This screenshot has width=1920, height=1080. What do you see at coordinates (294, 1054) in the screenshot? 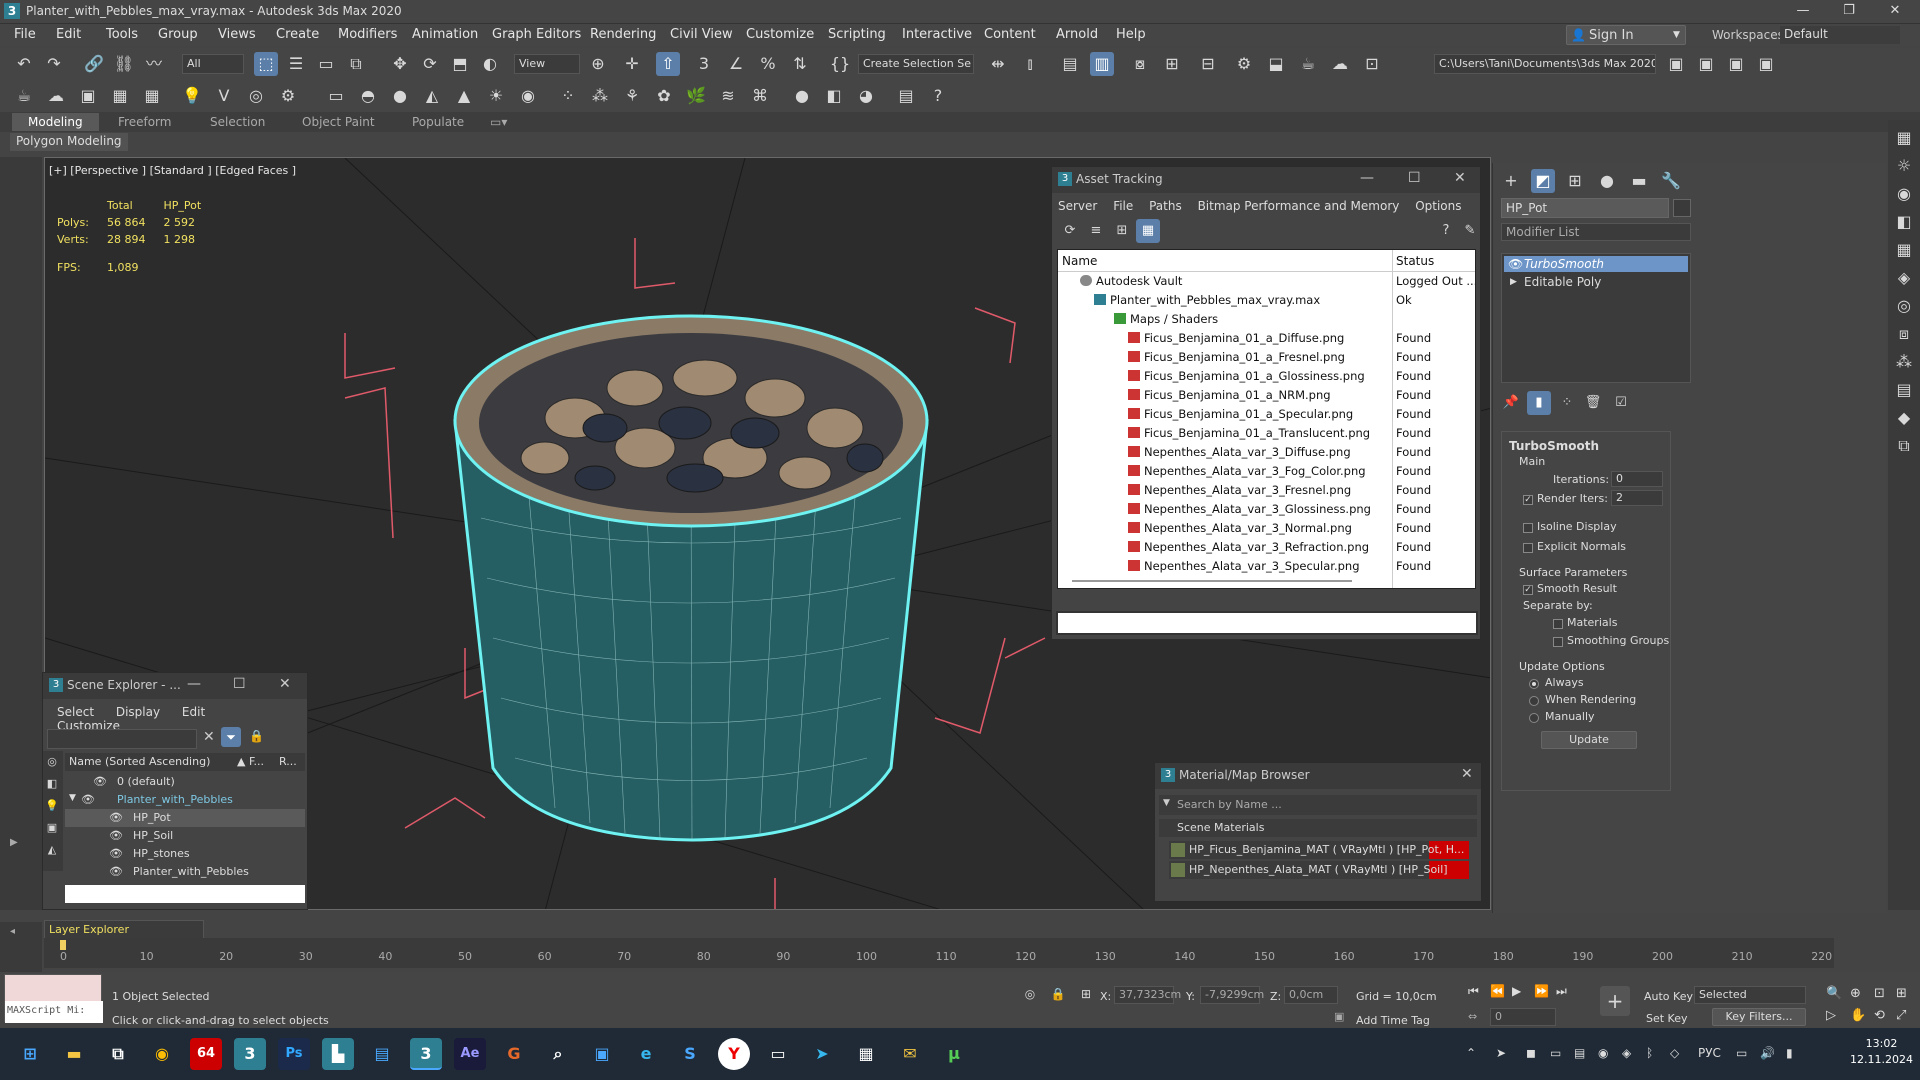
I see `photoshop-icon: Ps` at bounding box center [294, 1054].